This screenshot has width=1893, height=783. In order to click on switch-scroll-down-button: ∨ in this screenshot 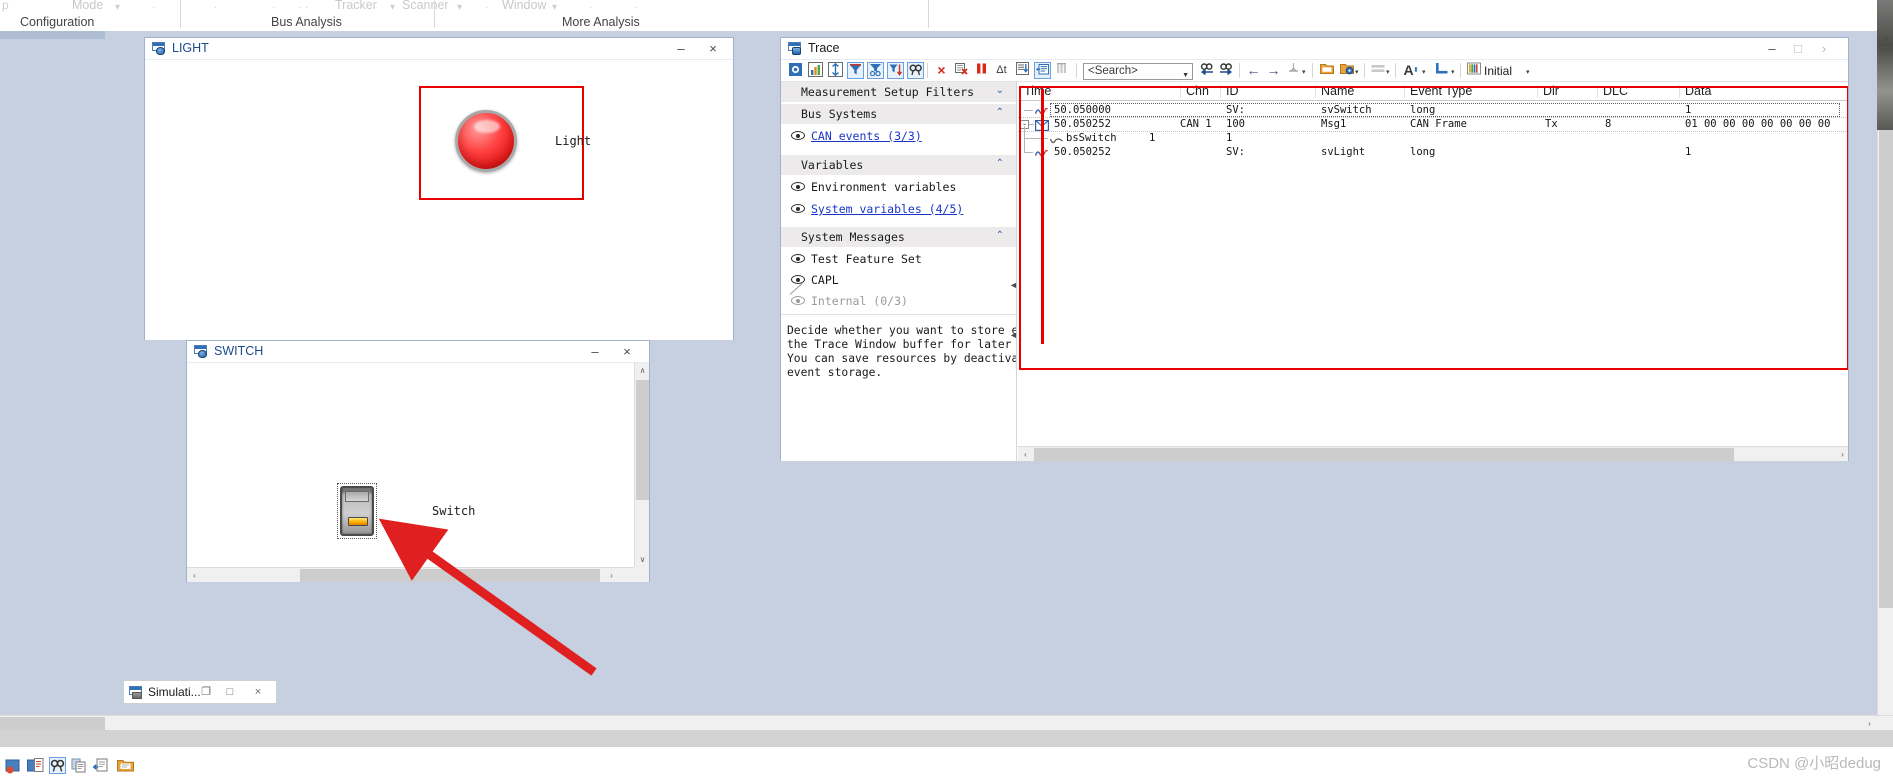, I will do `click(642, 559)`.